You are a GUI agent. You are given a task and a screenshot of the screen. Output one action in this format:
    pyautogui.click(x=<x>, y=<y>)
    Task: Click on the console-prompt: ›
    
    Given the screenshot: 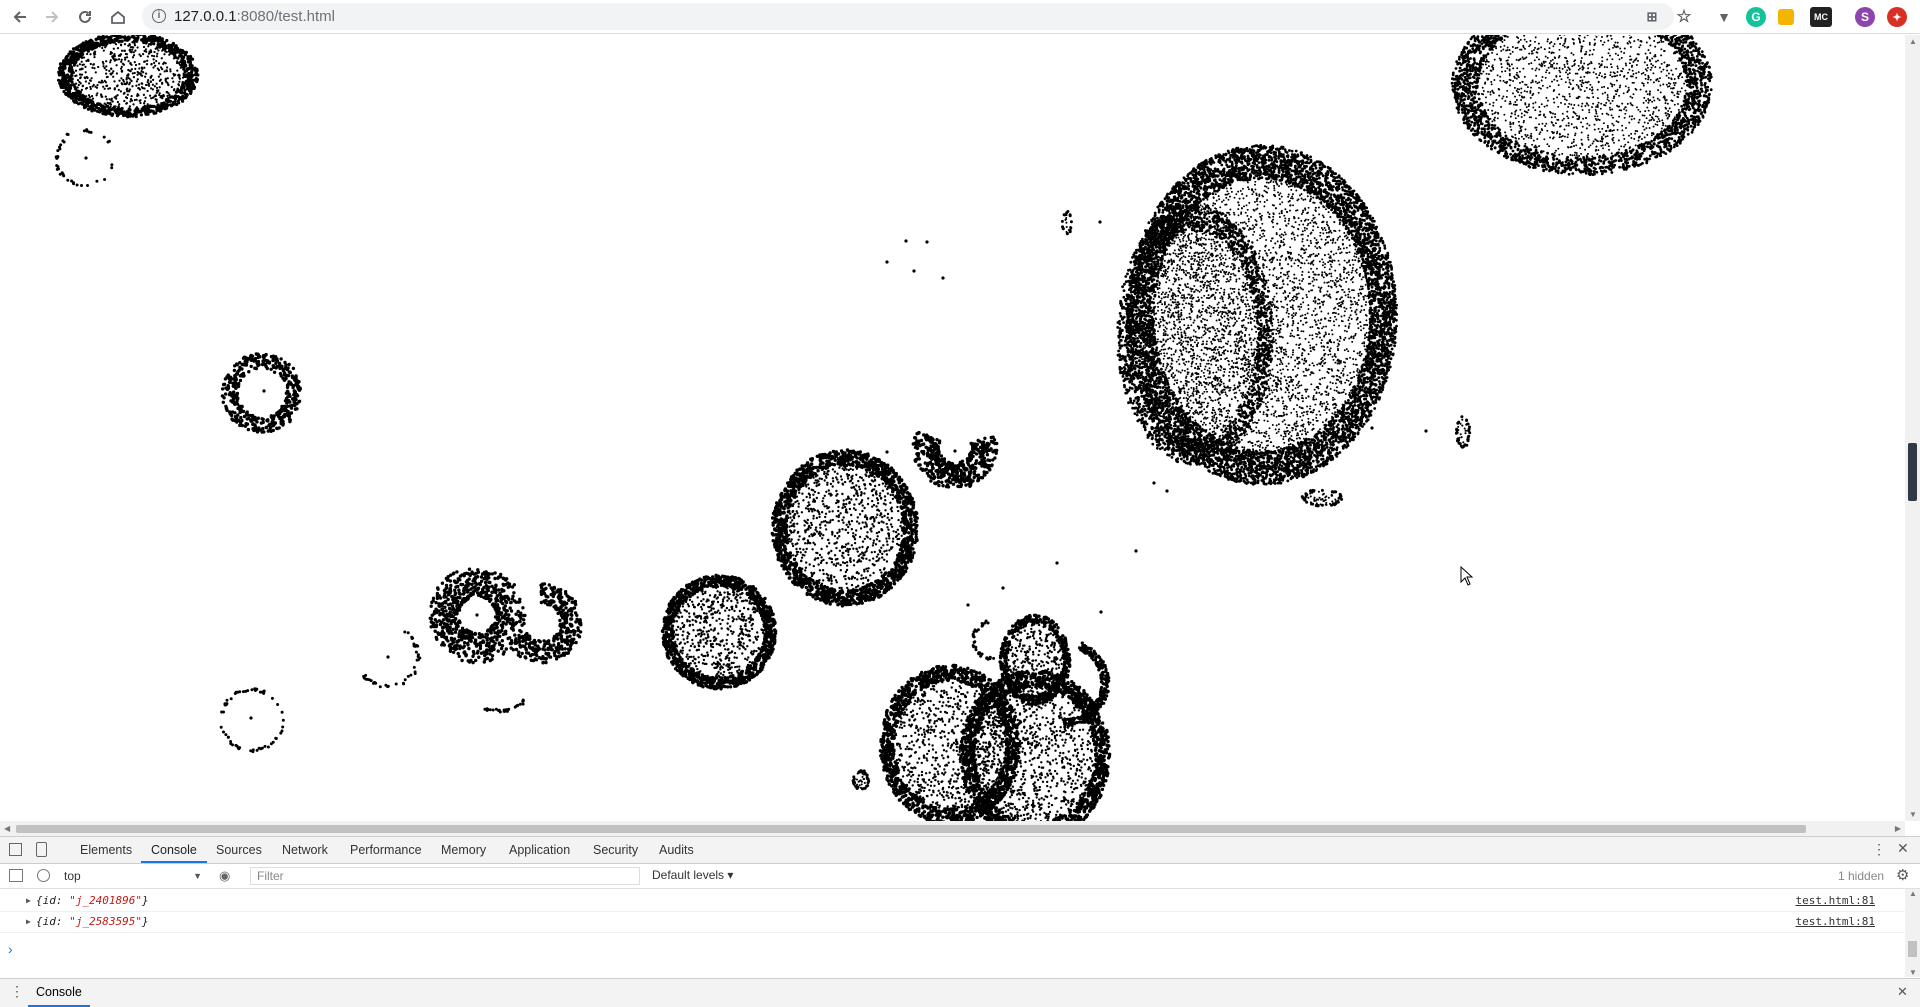 What is the action you would take?
    pyautogui.click(x=10, y=949)
    